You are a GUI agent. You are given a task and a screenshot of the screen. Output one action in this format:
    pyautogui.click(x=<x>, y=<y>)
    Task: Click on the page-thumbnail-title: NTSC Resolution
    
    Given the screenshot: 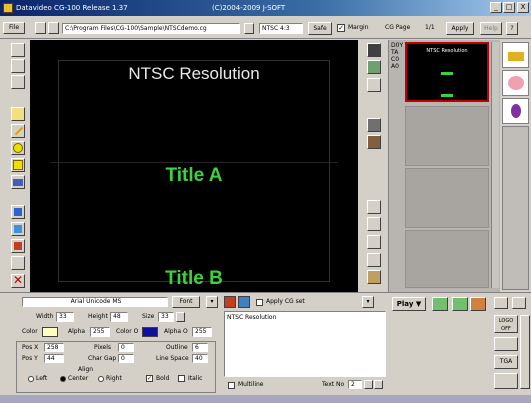 What is the action you would take?
    pyautogui.click(x=447, y=51)
    